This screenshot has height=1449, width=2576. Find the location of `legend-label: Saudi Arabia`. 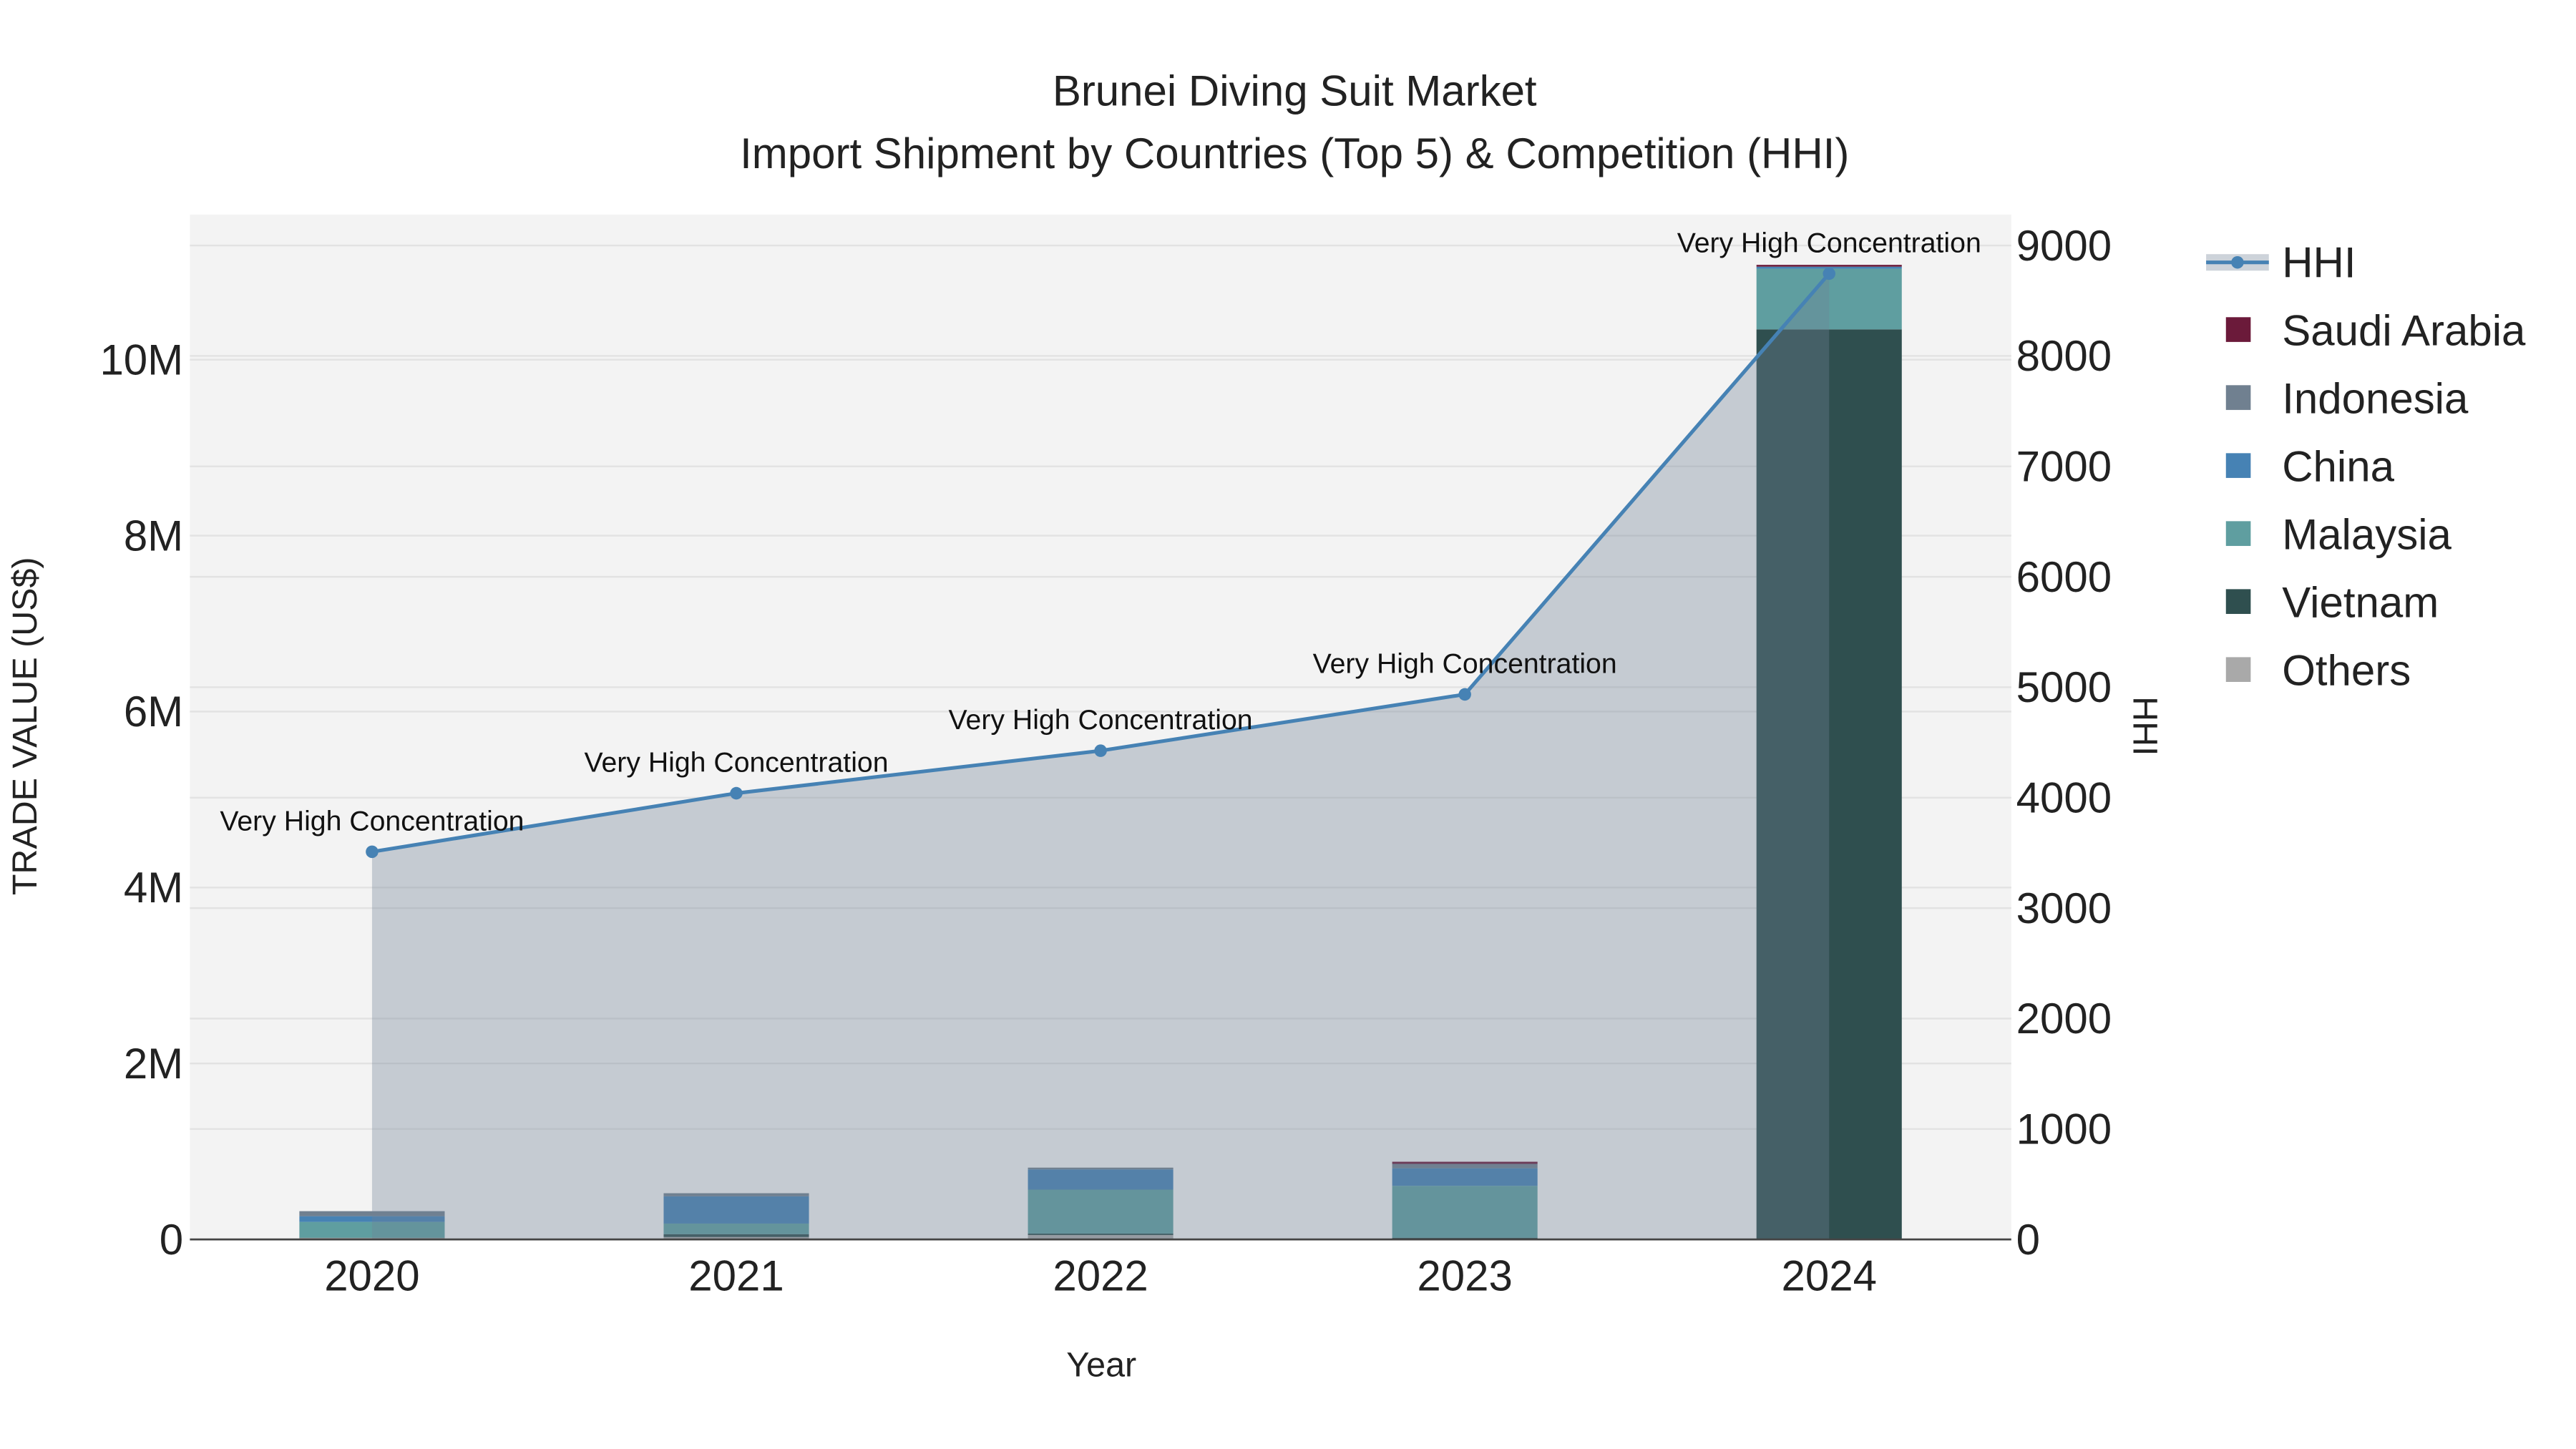

legend-label: Saudi Arabia is located at coordinates (2404, 331).